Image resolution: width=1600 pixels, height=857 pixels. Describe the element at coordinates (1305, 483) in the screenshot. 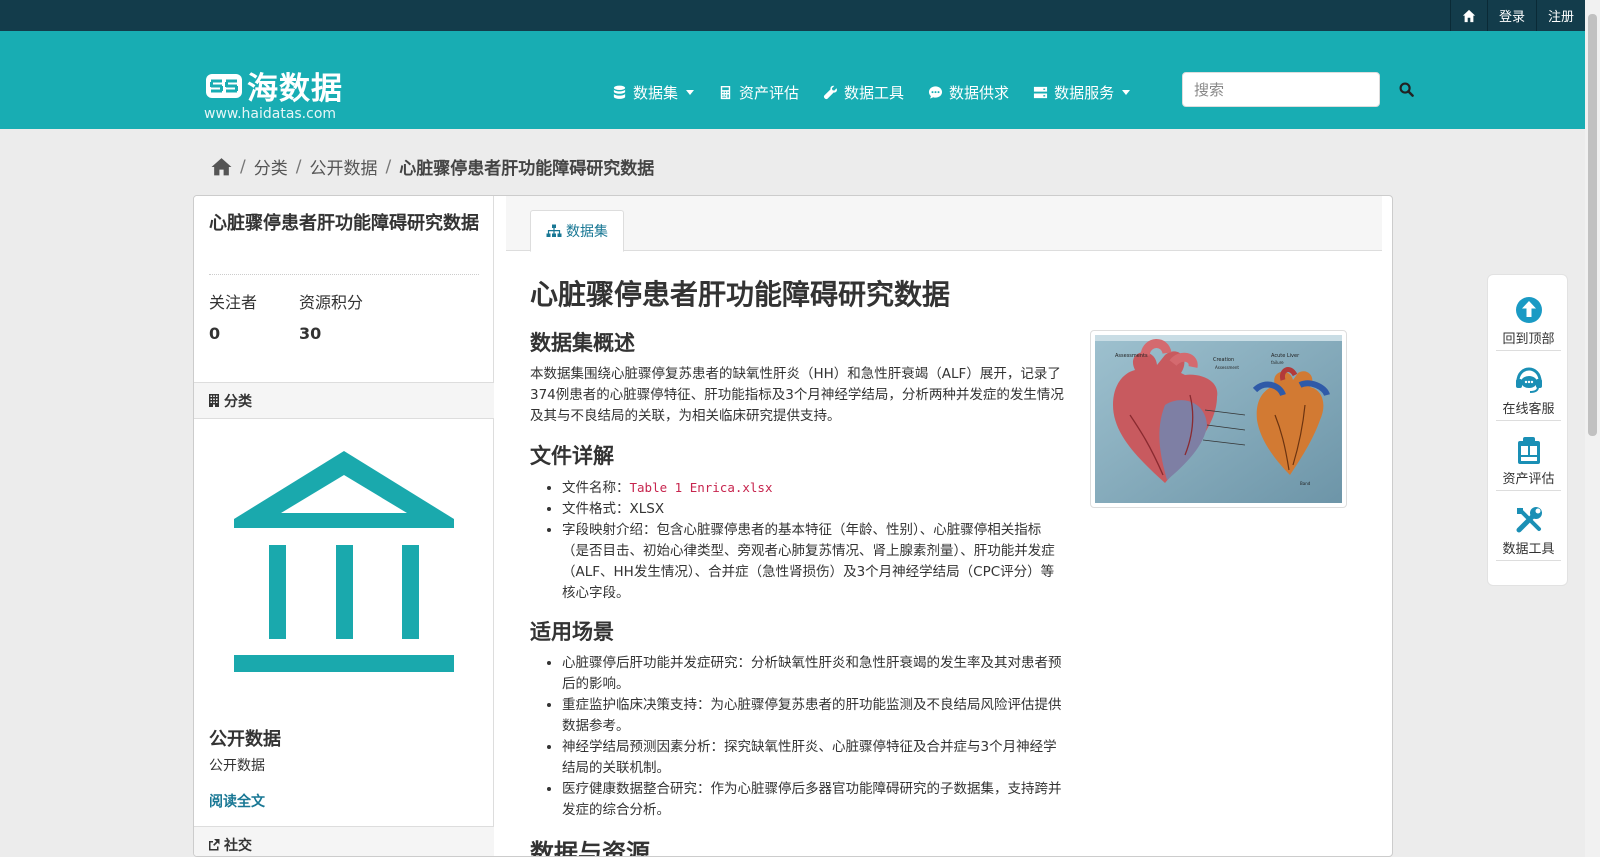

I see `svg-text: Band` at that location.